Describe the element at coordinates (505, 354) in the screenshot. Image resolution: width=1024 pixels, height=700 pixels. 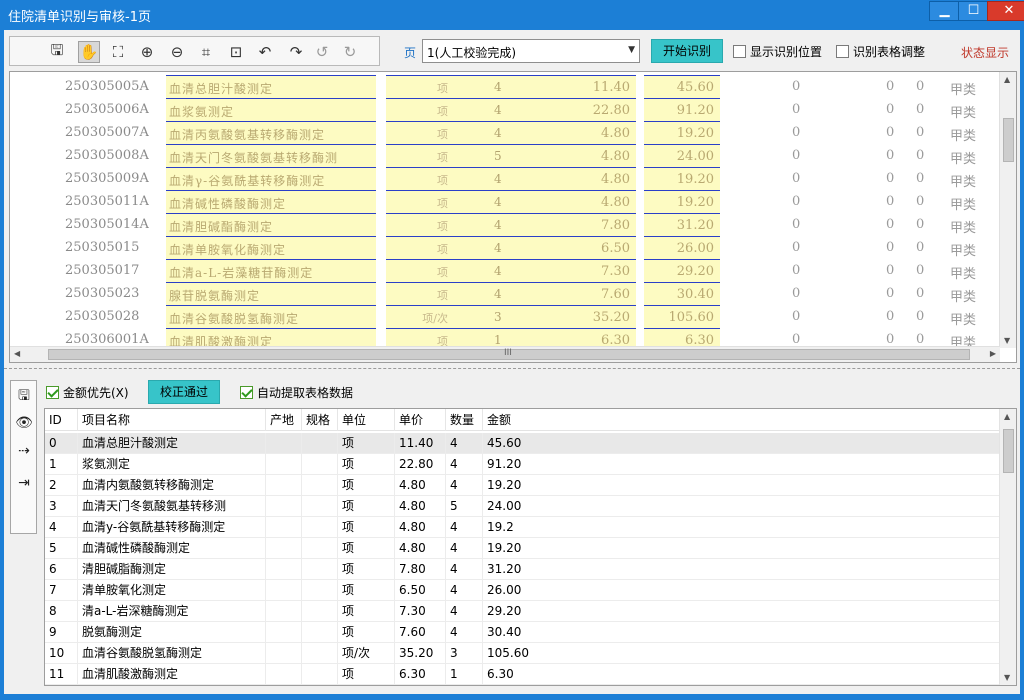
I see `horizontal-scrollbar: ◀ III ▶` at that location.